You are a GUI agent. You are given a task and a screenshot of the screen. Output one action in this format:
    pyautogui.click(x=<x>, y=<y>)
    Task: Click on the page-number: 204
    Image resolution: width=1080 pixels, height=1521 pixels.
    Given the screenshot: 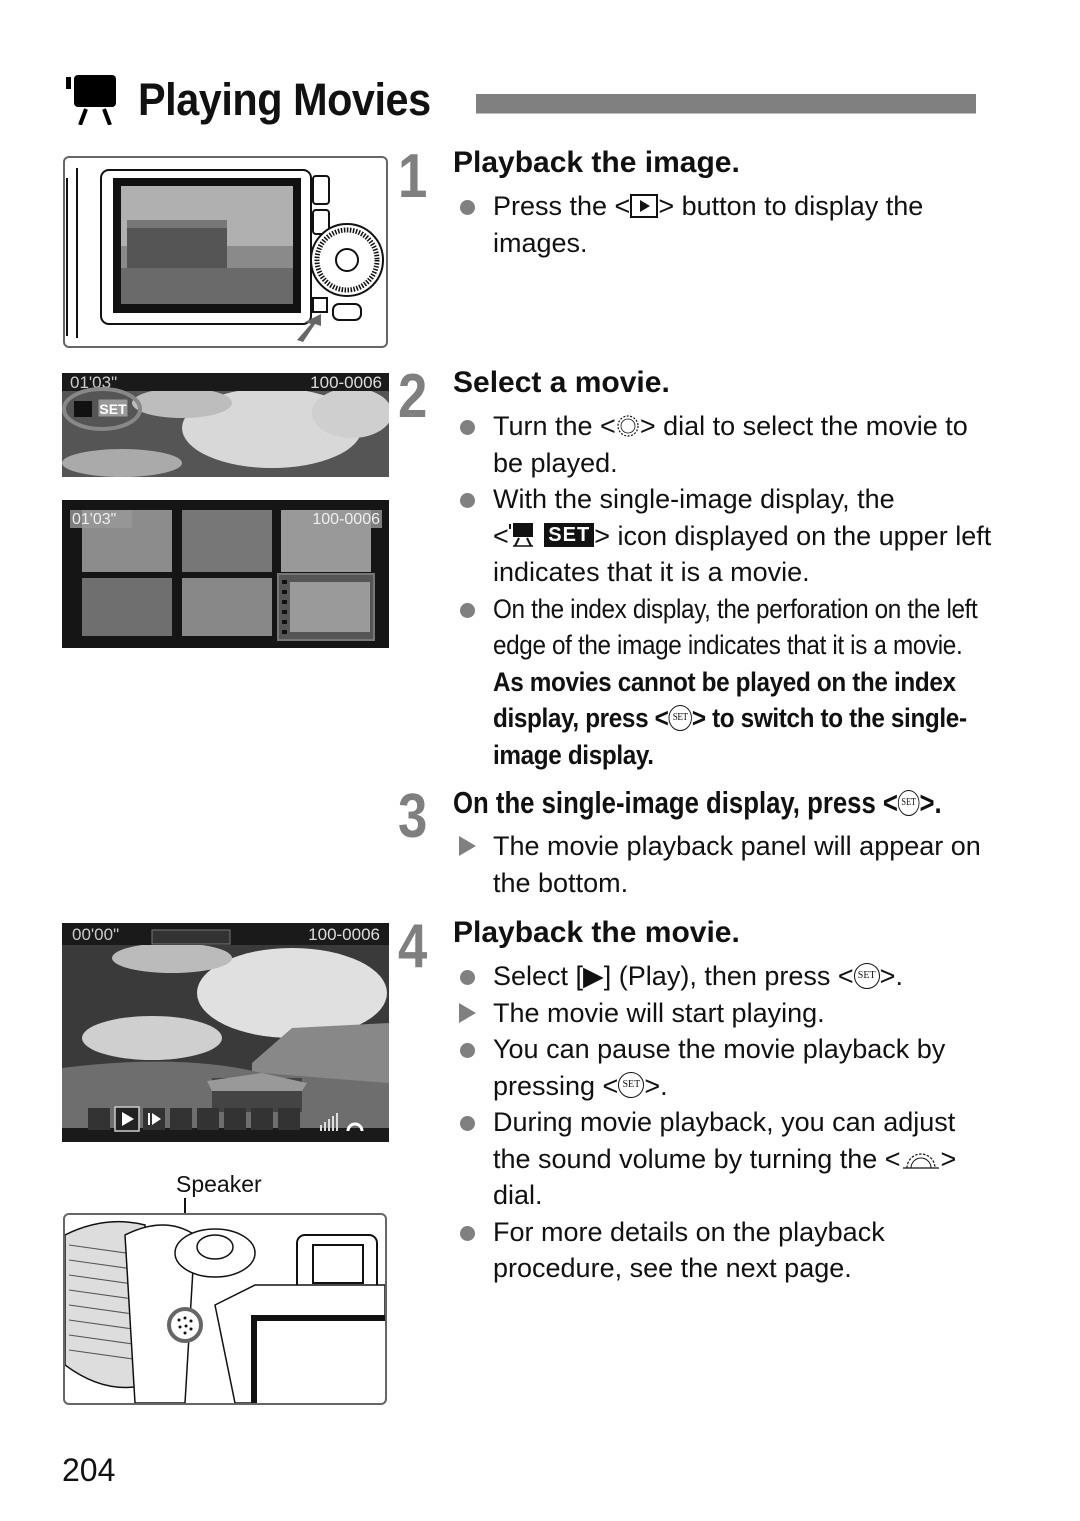 What is the action you would take?
    pyautogui.click(x=89, y=1470)
    